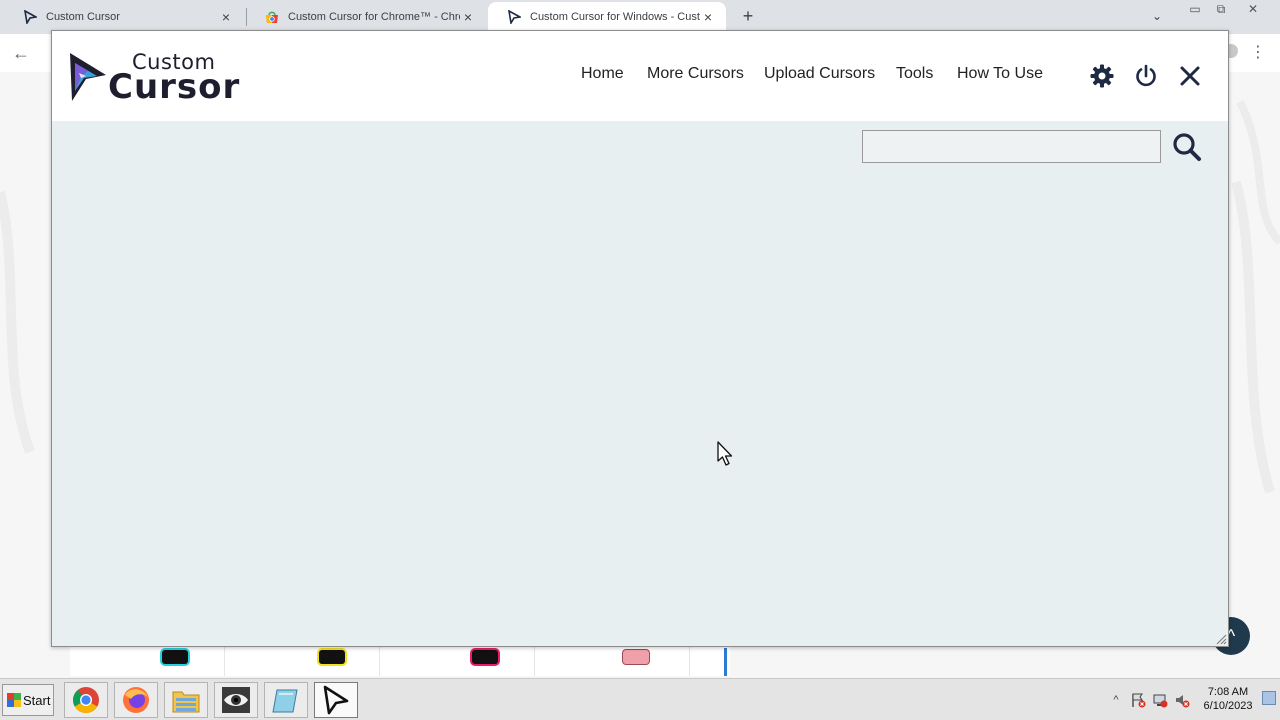  I want to click on logo-arrow-icon, so click(88, 77).